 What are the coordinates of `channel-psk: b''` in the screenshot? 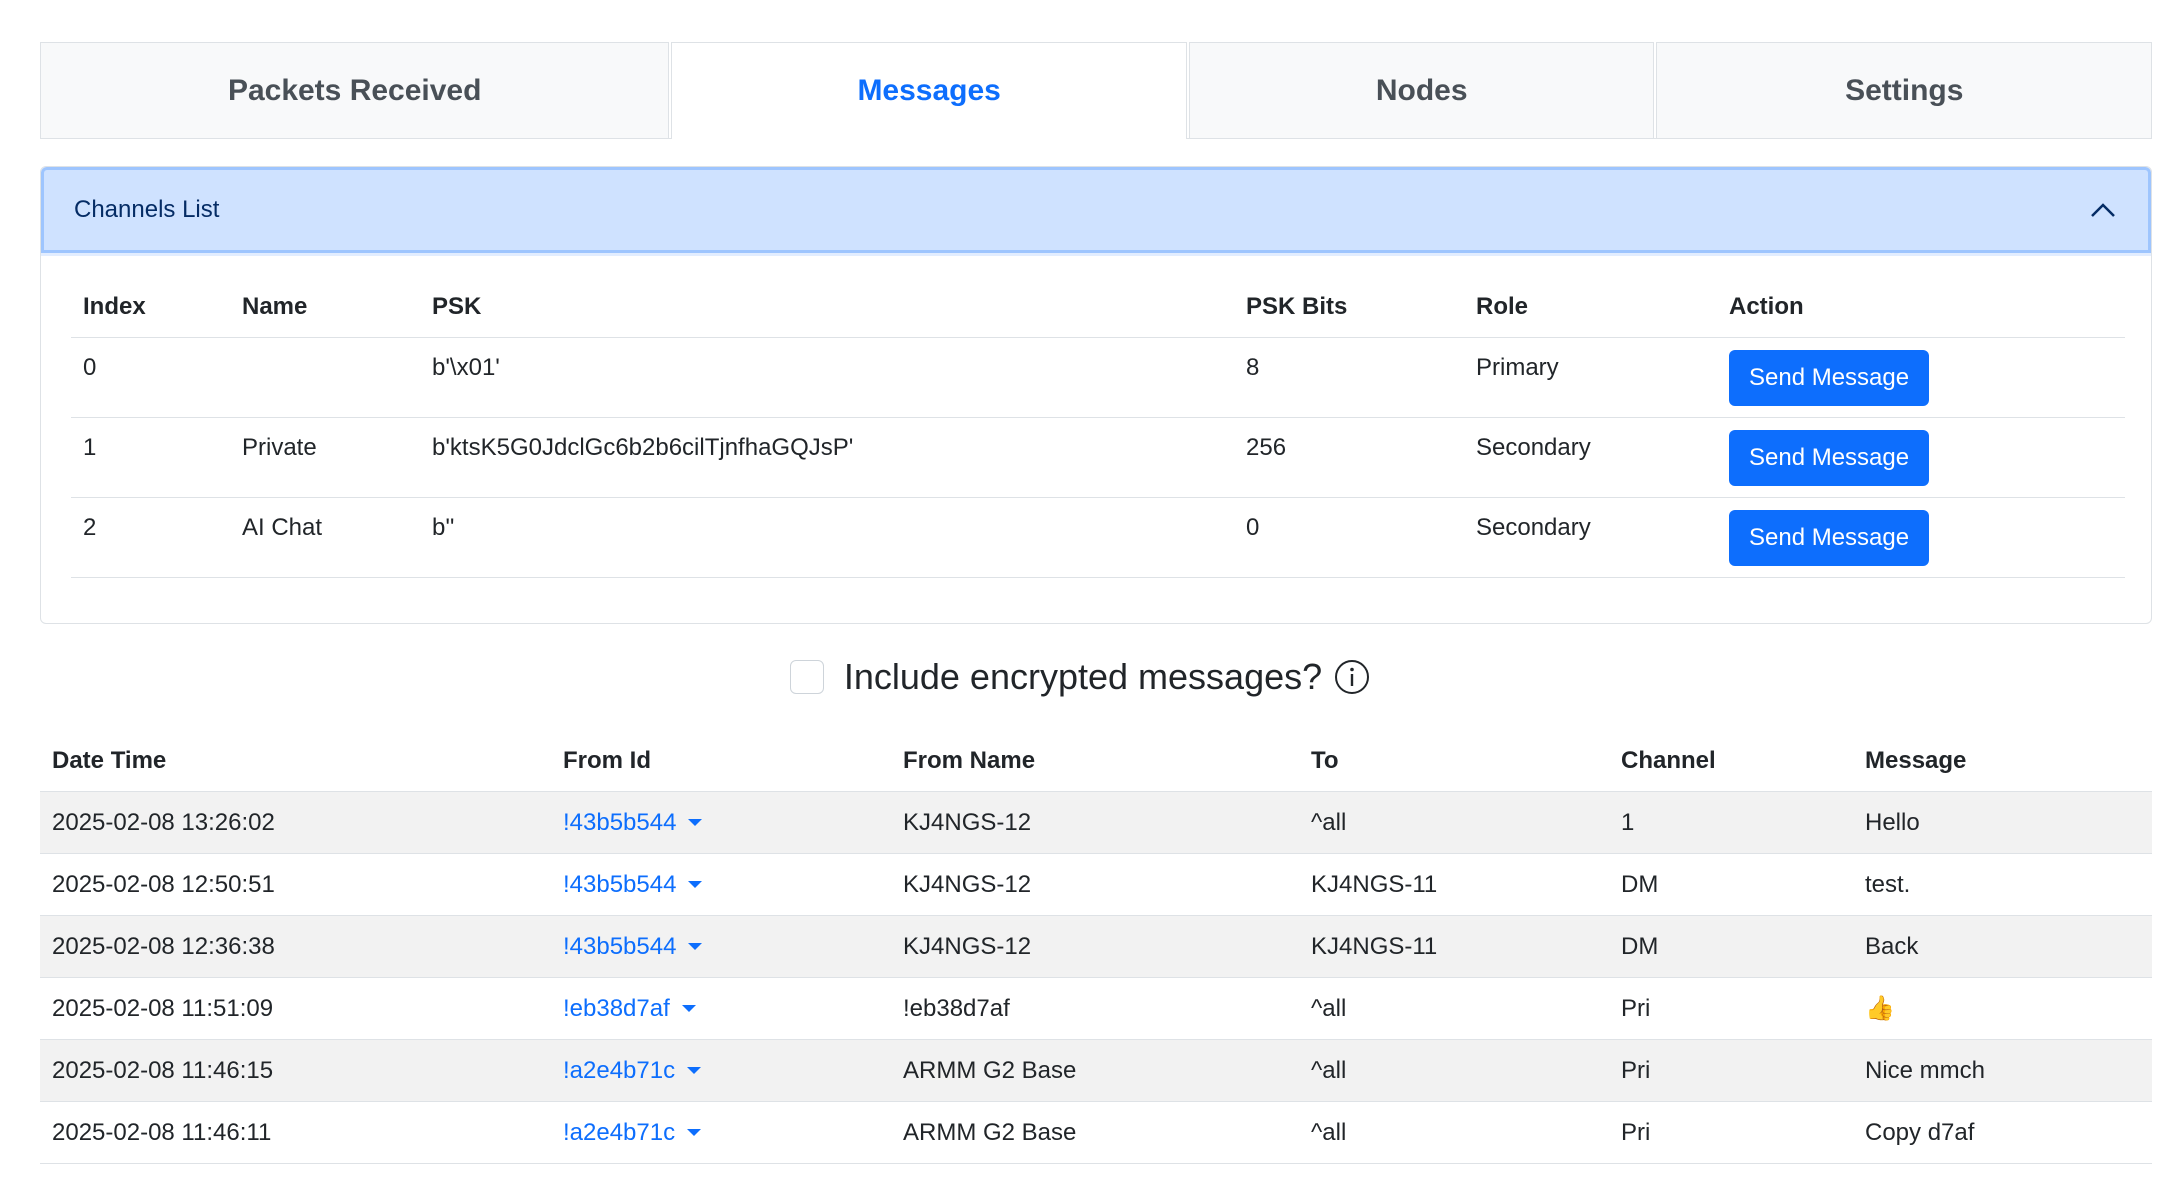 It's located at (827, 537).